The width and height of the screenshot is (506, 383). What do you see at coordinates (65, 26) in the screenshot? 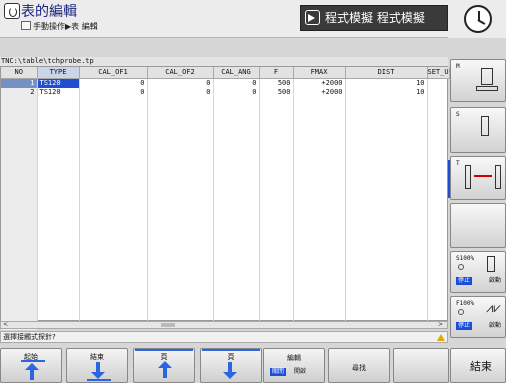
I see `breadcrumb: 手動操作▶表 編輯` at bounding box center [65, 26].